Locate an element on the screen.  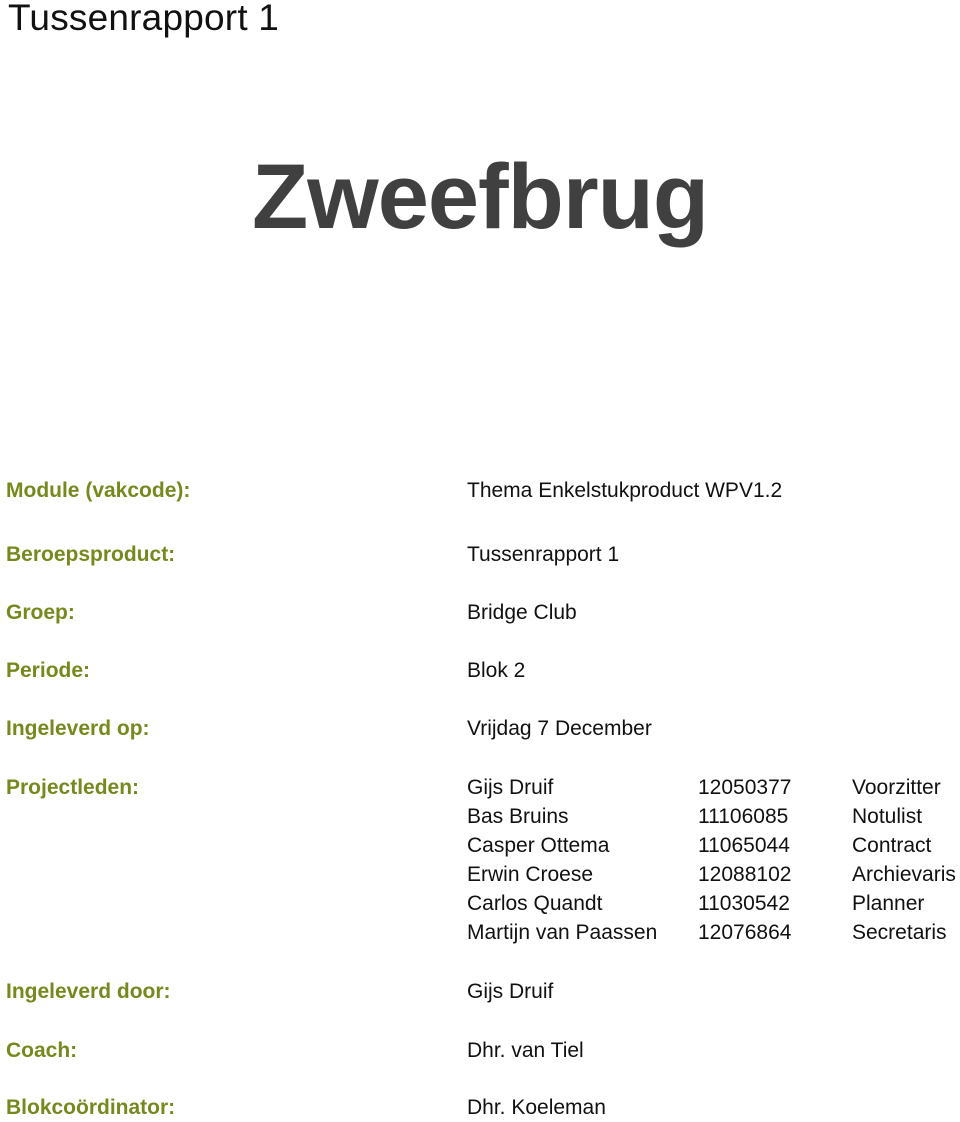
field-label: Ingeleverd door: is located at coordinates (88, 991).